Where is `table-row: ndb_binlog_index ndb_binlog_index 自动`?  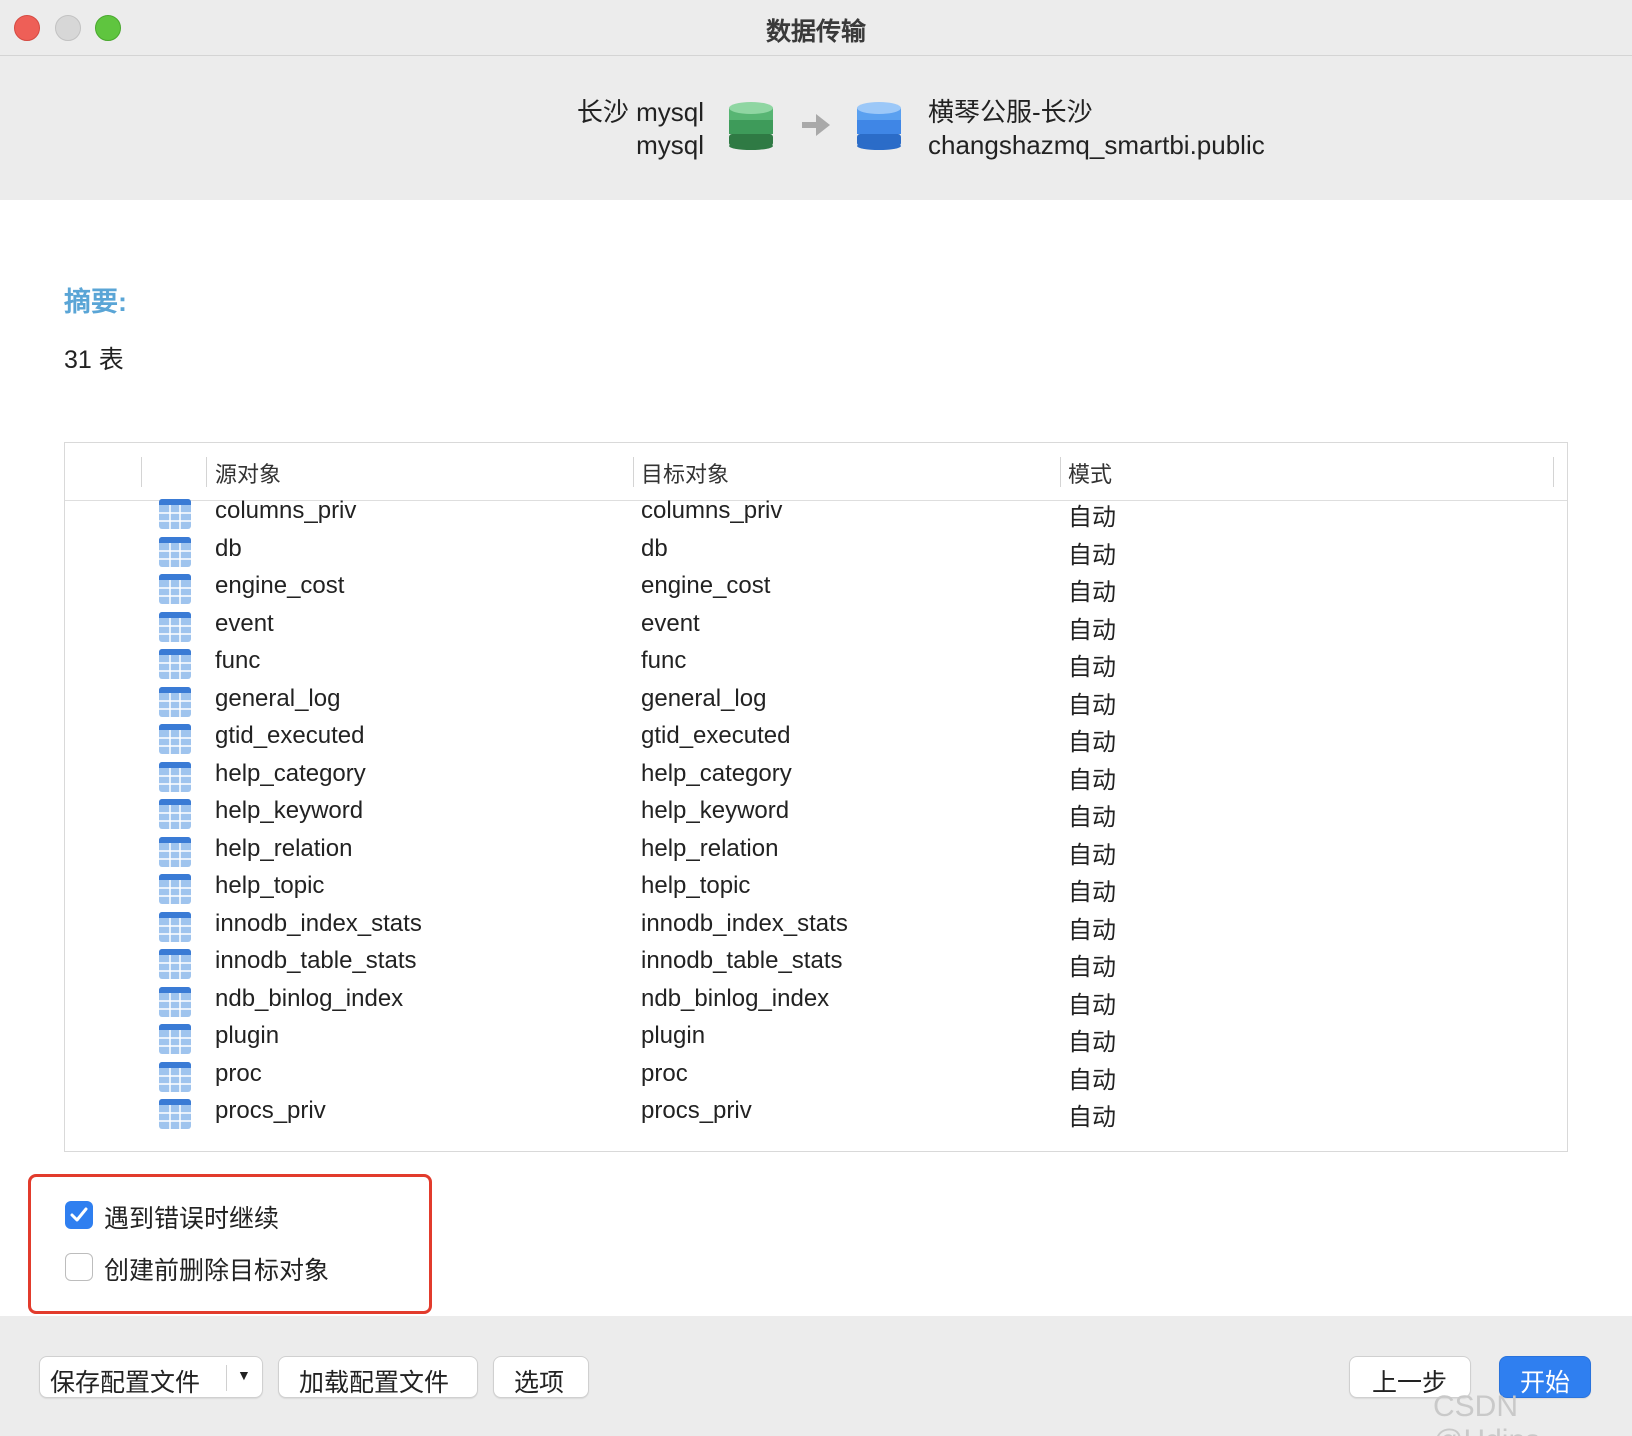 table-row: ndb_binlog_index ndb_binlog_index 自动 is located at coordinates (816, 1002).